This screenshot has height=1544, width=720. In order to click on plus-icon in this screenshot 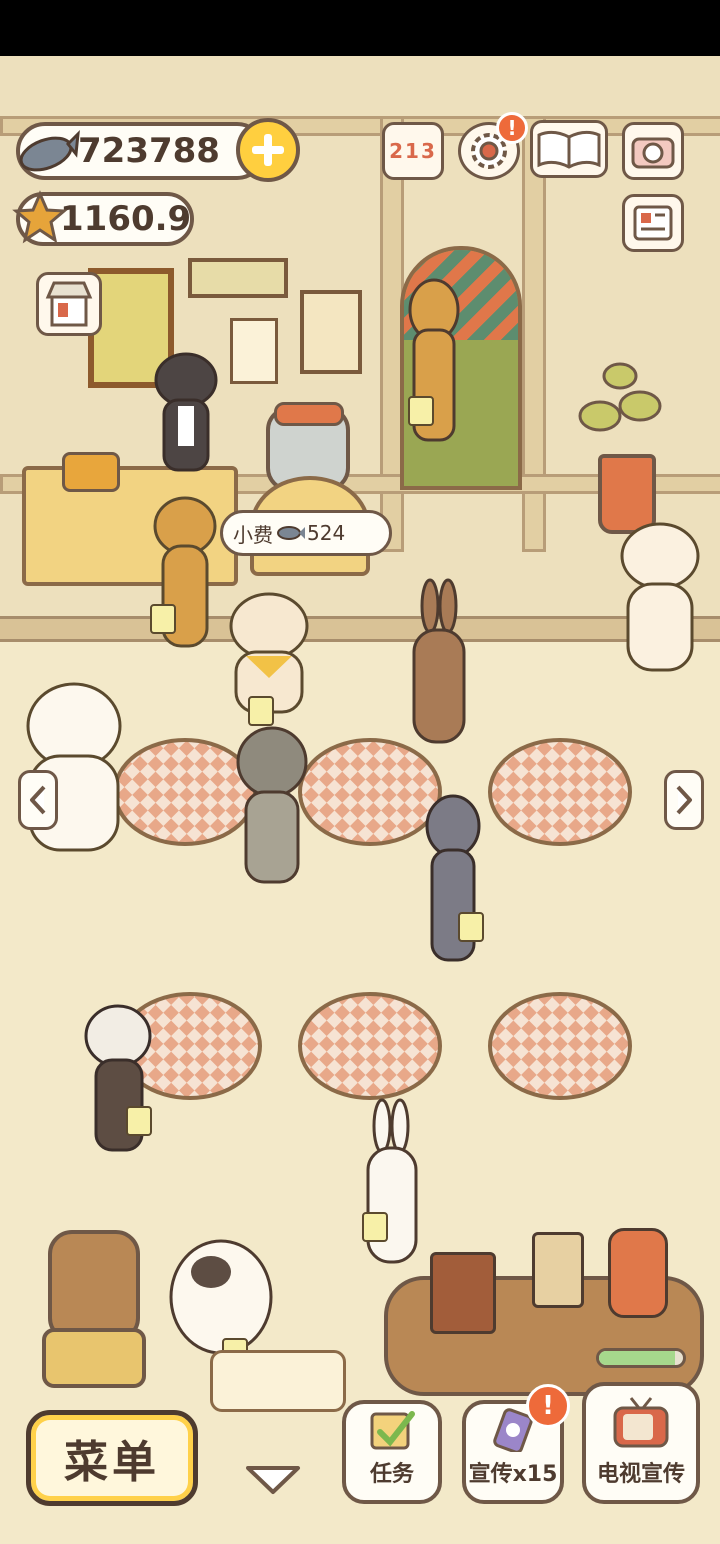, I will do `click(268, 150)`.